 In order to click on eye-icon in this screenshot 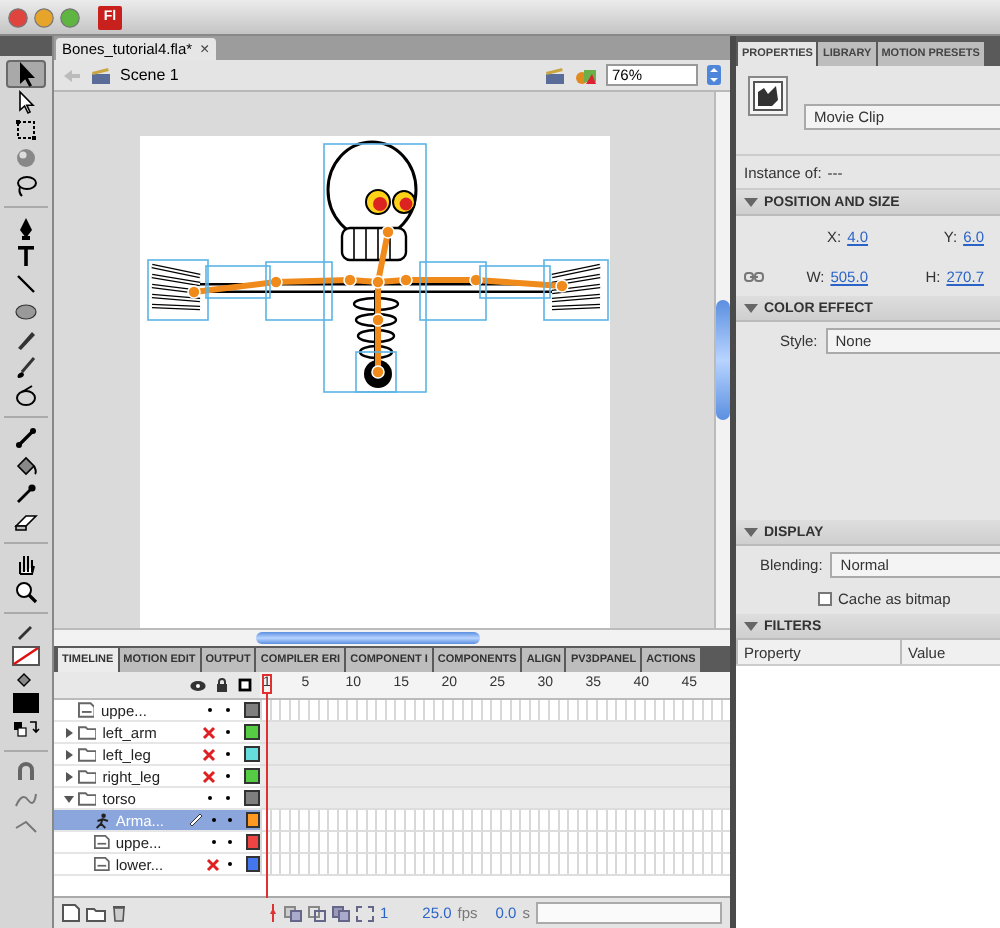, I will do `click(198, 685)`.